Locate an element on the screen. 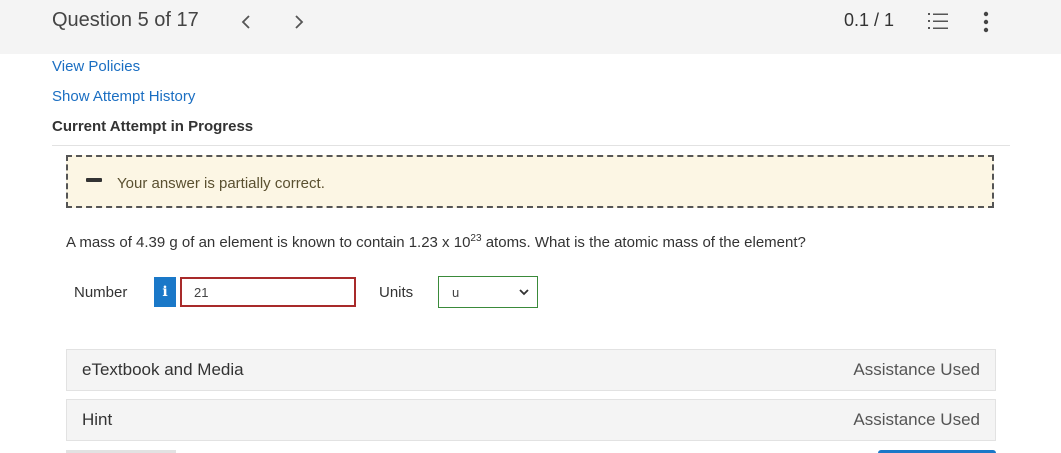  partial-minus-icon is located at coordinates (94, 180).